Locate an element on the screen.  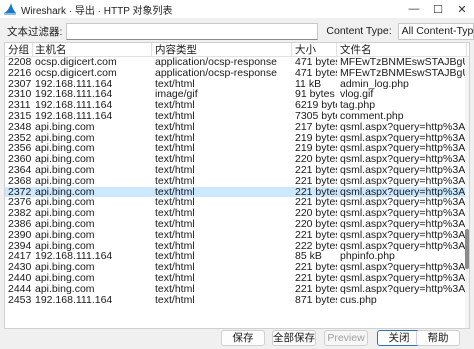
minimize-button: — is located at coordinates (414, 9).